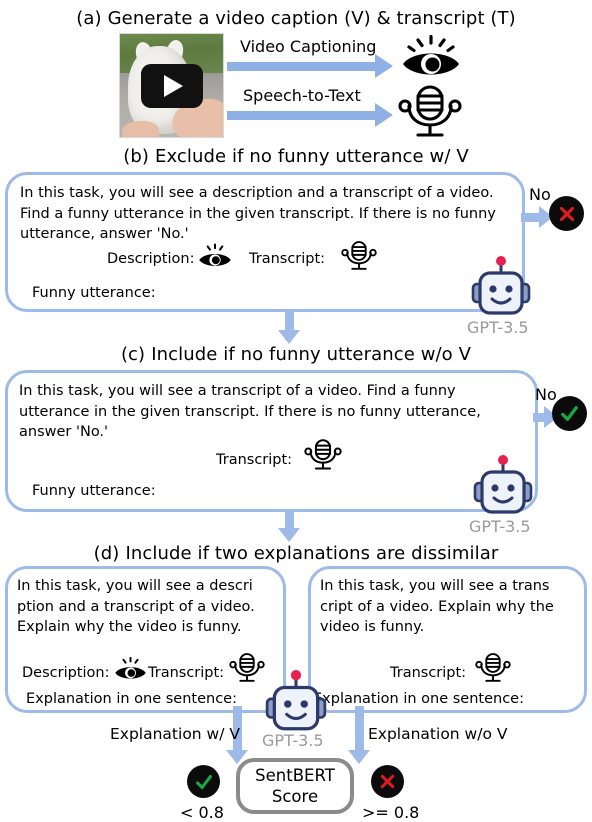  I want to click on section-c-tag: (c), so click(133, 354).